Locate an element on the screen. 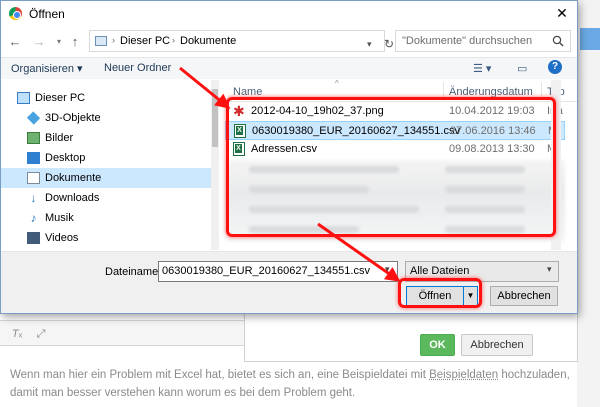  nav-item-this-pc: Dieser PC is located at coordinates (106, 98).